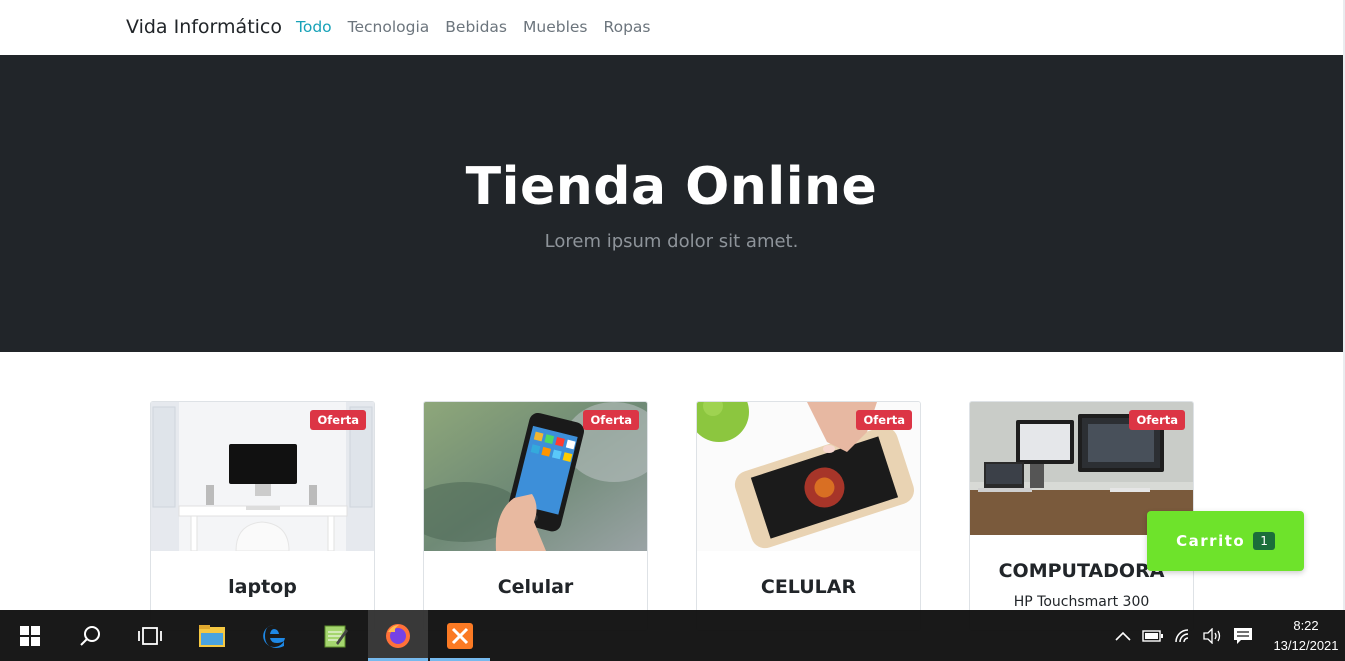 This screenshot has height=661, width=1345. Describe the element at coordinates (262, 516) in the screenshot. I see `product-card-laptop: Oferta laptop` at that location.